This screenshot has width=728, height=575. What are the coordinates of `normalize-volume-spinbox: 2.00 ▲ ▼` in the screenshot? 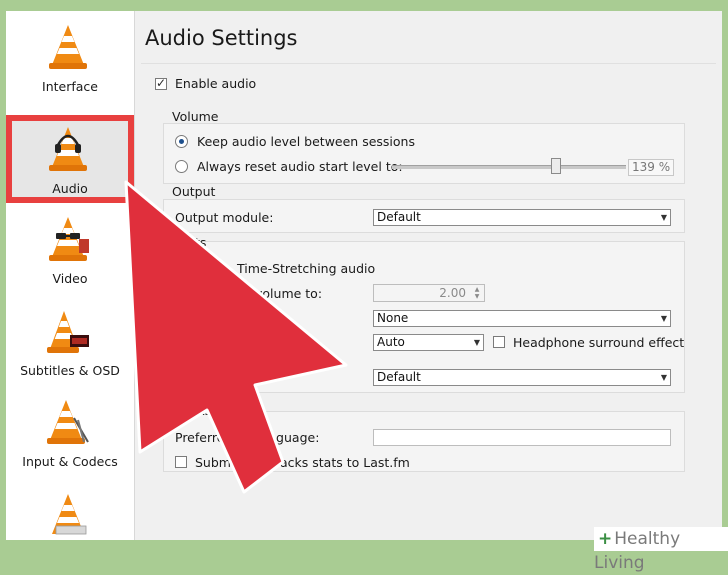 It's located at (429, 293).